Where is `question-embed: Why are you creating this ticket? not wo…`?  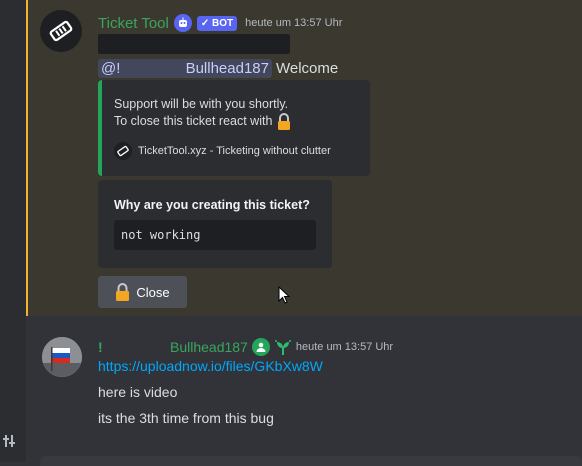
question-embed: Why are you creating this ticket? not wo… is located at coordinates (215, 224).